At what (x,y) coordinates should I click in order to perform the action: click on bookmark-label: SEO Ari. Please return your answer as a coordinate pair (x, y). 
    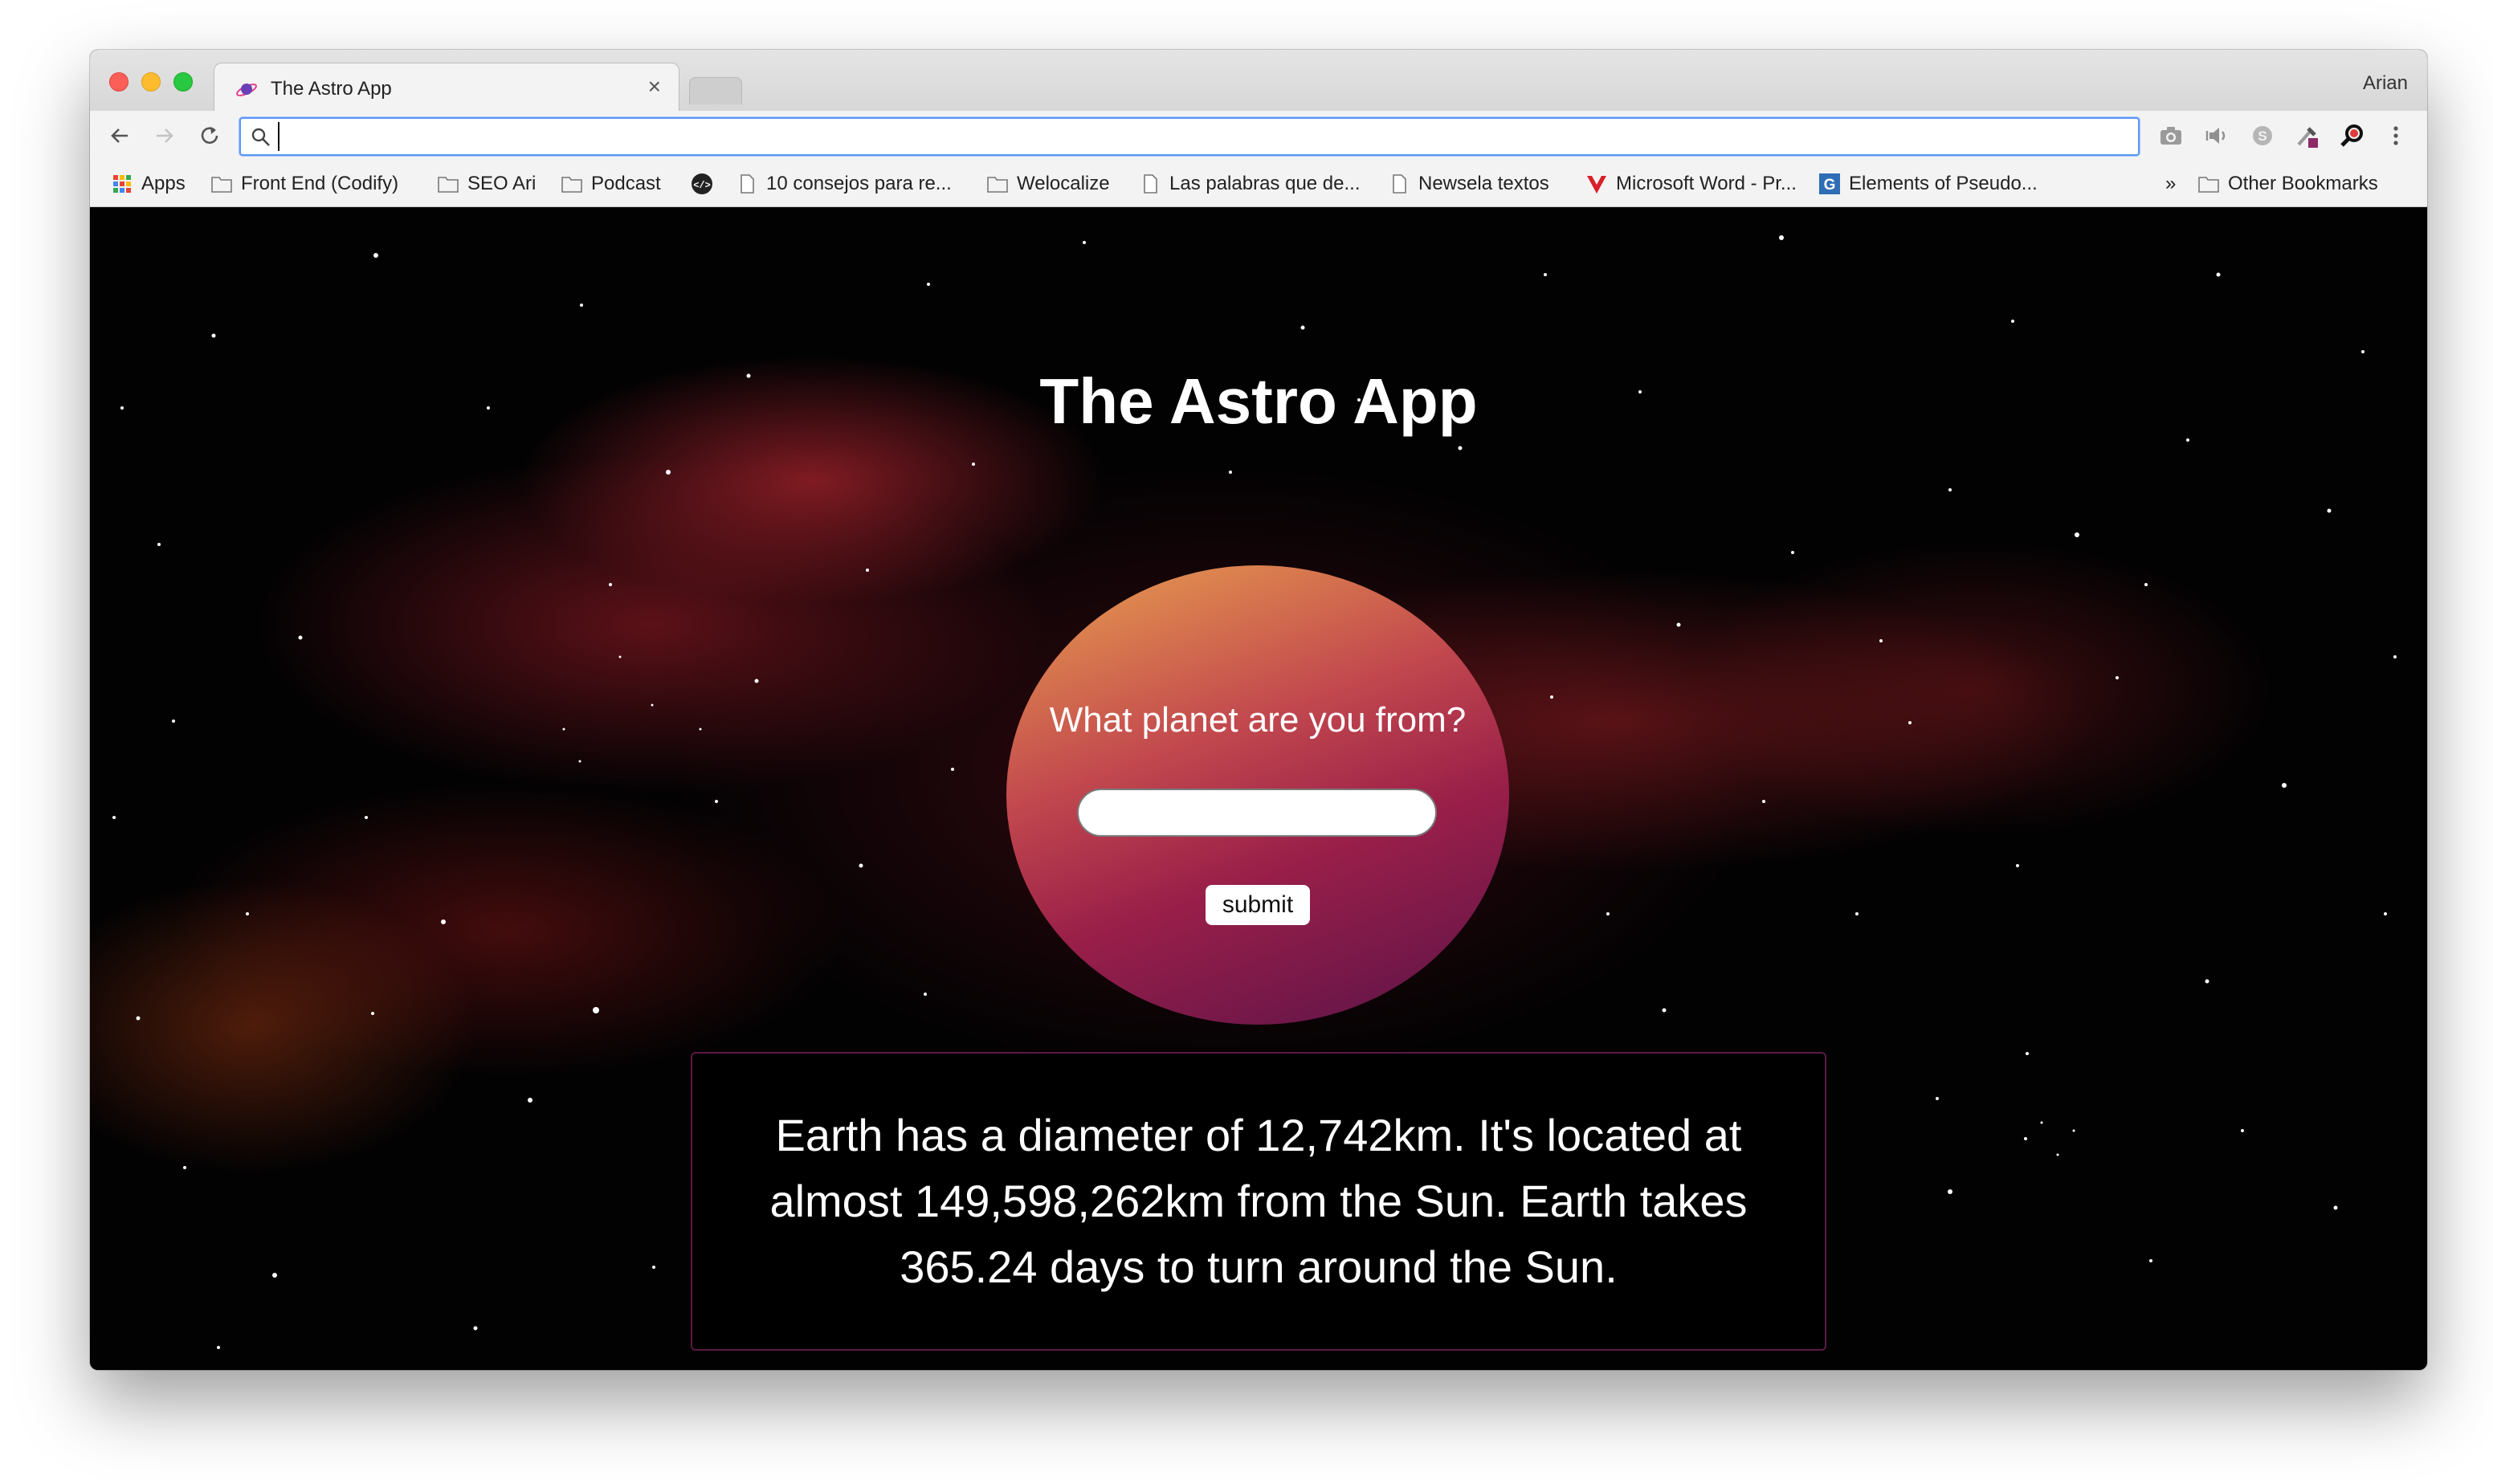
    Looking at the image, I should click on (502, 183).